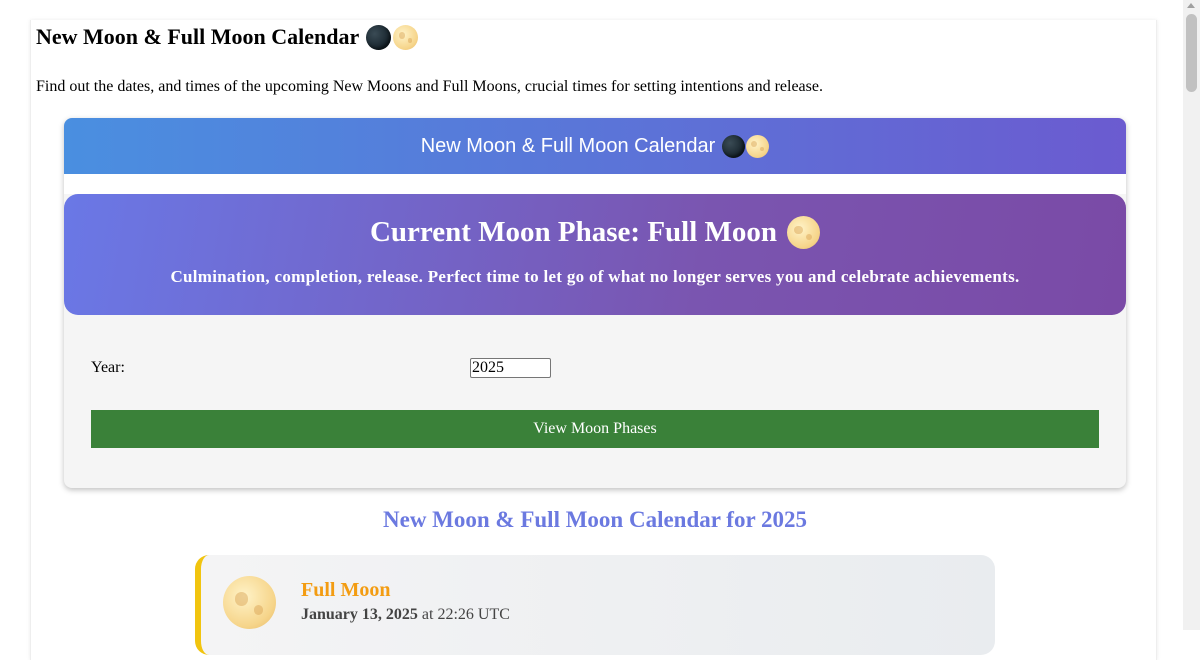 This screenshot has height=660, width=1200. I want to click on event-title: Full Moon, so click(346, 590).